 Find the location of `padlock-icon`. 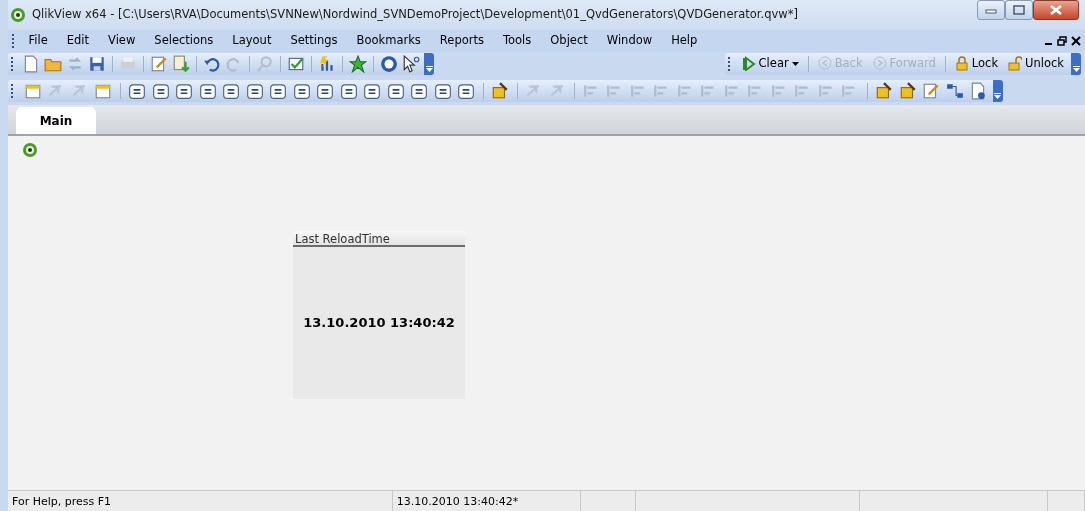

padlock-icon is located at coordinates (961, 63).